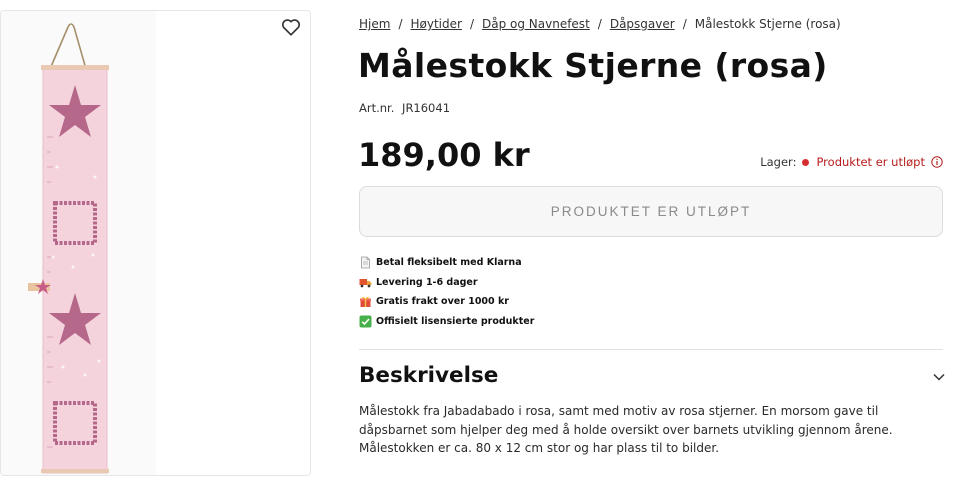 The image size is (960, 480). I want to click on breadcrumb-current: Målestokk Stjerne (rosa), so click(767, 24).